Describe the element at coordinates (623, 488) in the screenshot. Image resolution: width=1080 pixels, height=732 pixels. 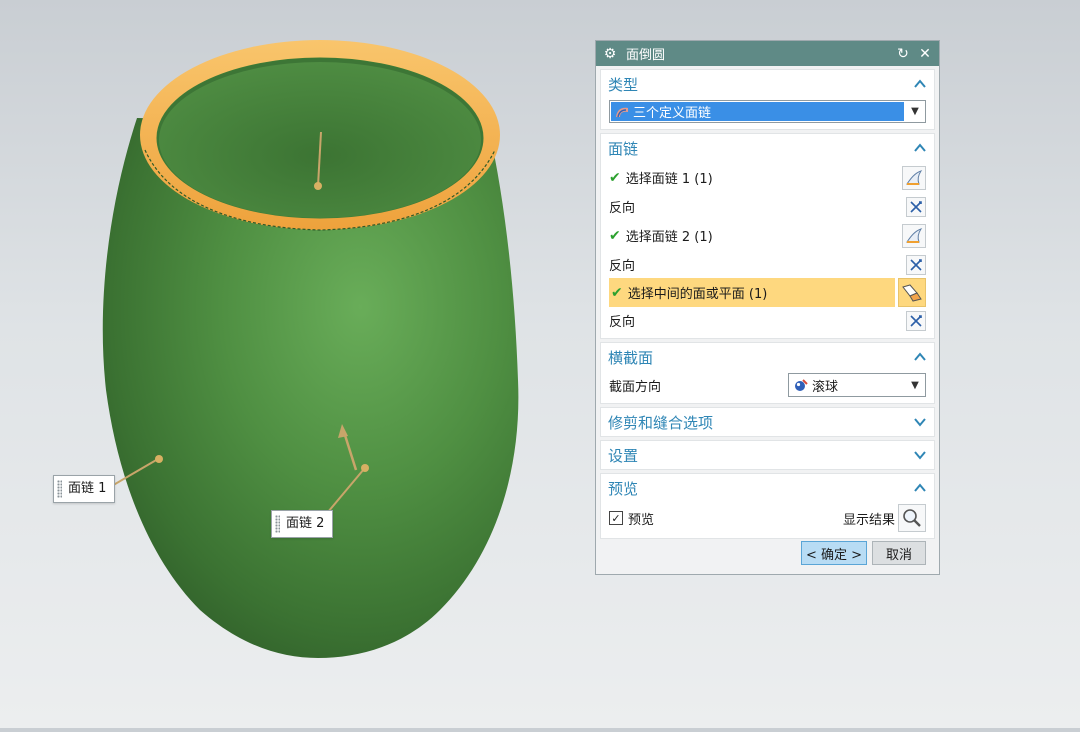
I see `section-title: 预览` at that location.